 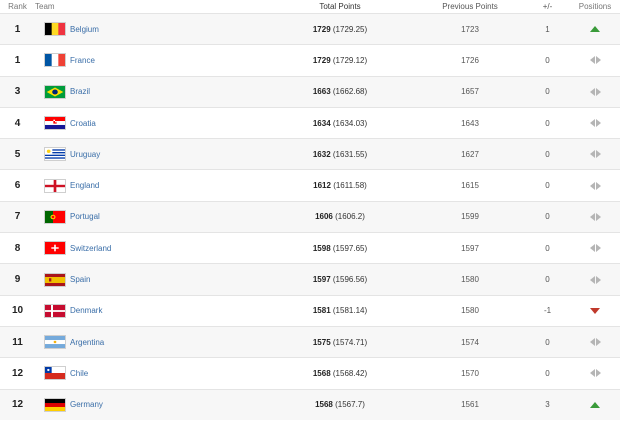 What do you see at coordinates (340, 248) in the screenshot?
I see `total-points-cell: 1598 (1597.65)` at bounding box center [340, 248].